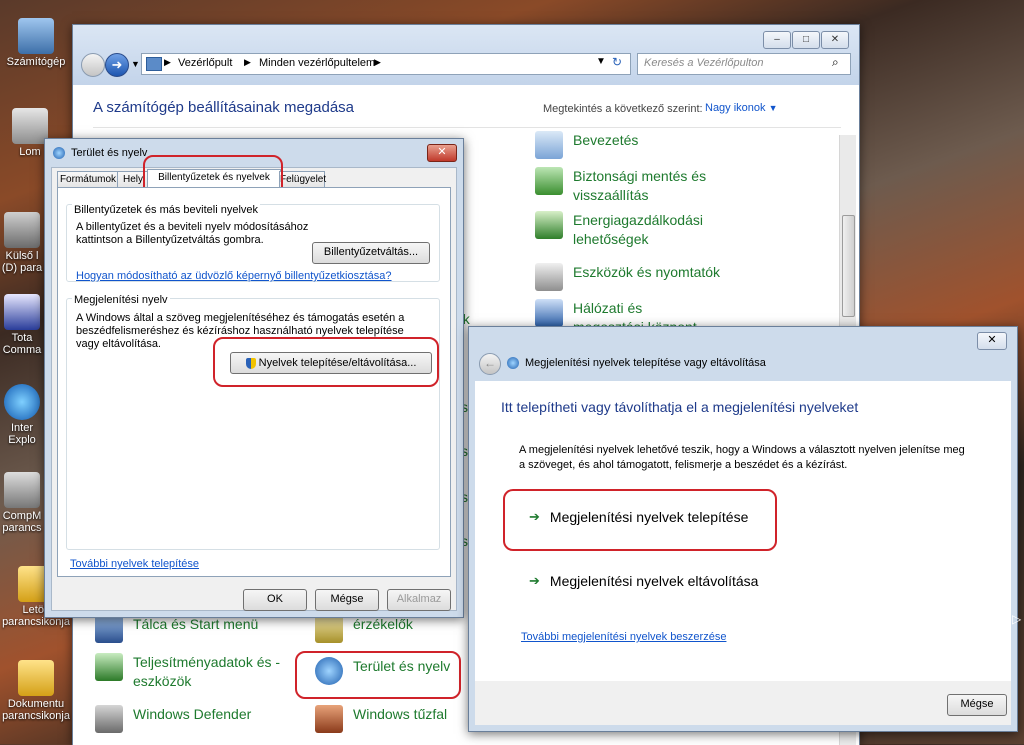 This screenshot has width=1024, height=745. What do you see at coordinates (205, 63) in the screenshot?
I see `breadcrumb-item: Vezérlőpult` at bounding box center [205, 63].